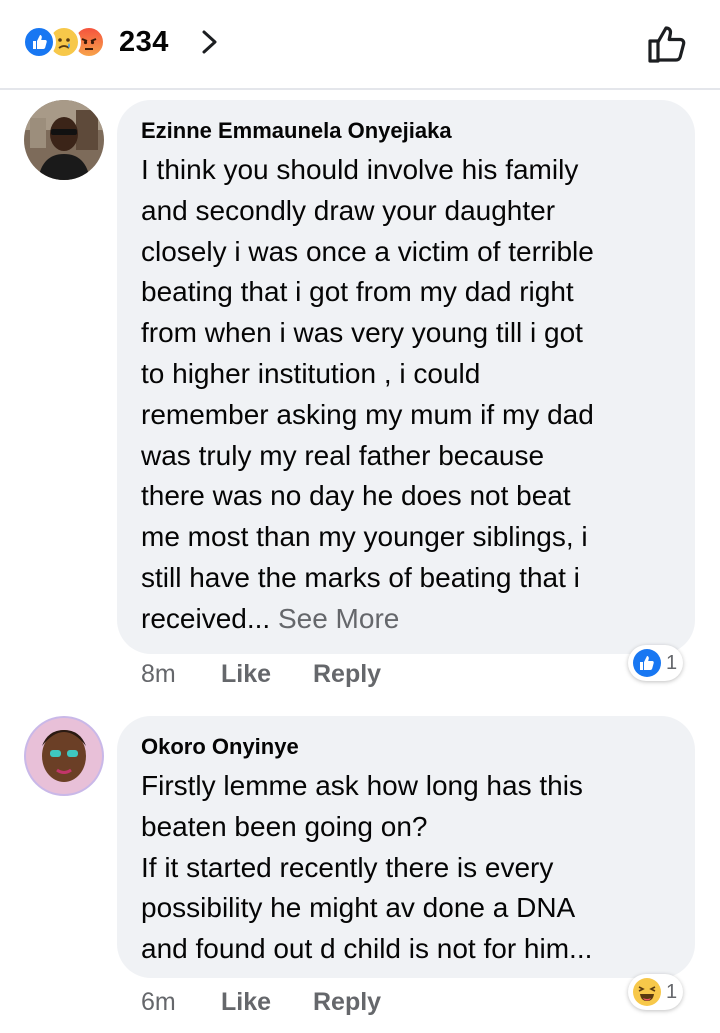 The image size is (720, 1033). Describe the element at coordinates (343, 455) in the screenshot. I see `comment-line: was truly my real father because` at that location.